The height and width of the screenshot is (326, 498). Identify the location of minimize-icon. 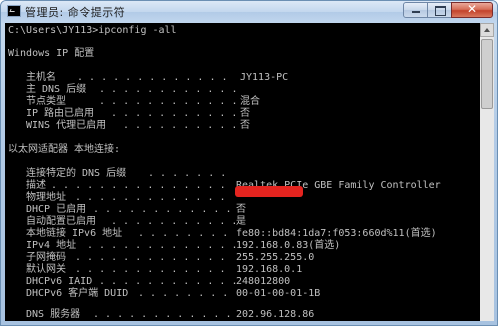
(416, 12).